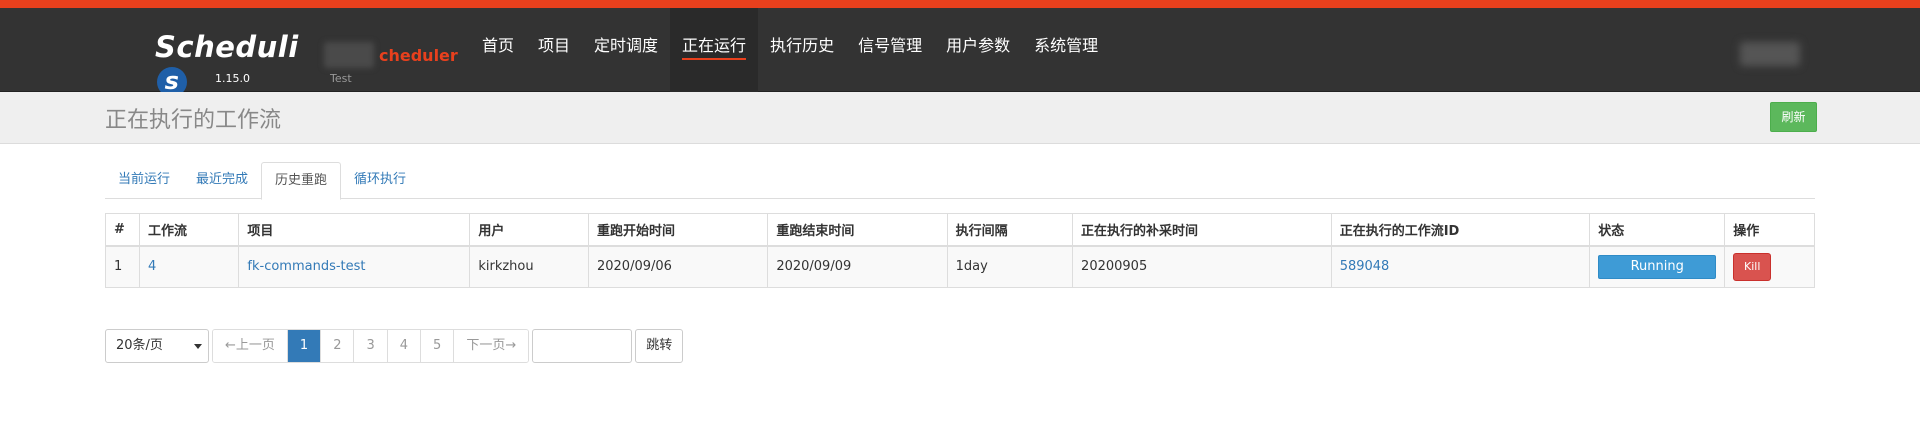 The height and width of the screenshot is (440, 1920). I want to click on cell-index: 1, so click(122, 266).